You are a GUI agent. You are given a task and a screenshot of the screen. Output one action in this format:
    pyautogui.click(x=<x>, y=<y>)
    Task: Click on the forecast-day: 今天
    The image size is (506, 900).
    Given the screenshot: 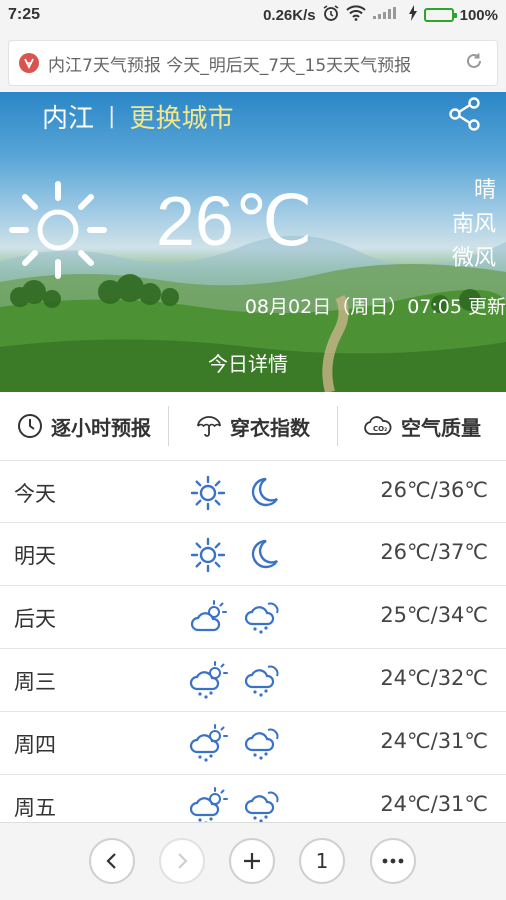 What is the action you would take?
    pyautogui.click(x=35, y=494)
    